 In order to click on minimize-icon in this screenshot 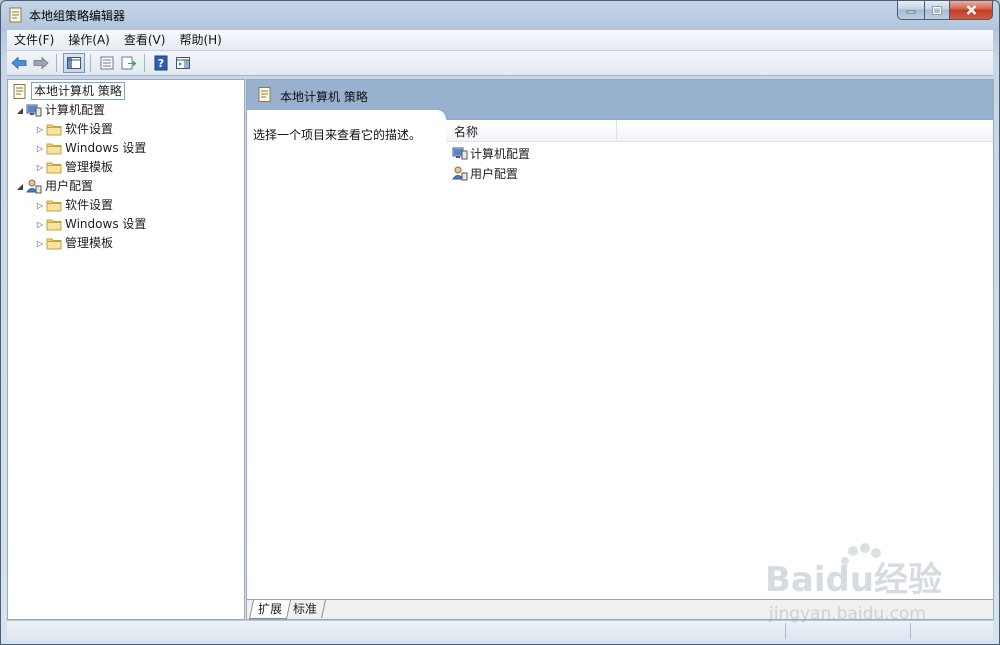, I will do `click(911, 12)`.